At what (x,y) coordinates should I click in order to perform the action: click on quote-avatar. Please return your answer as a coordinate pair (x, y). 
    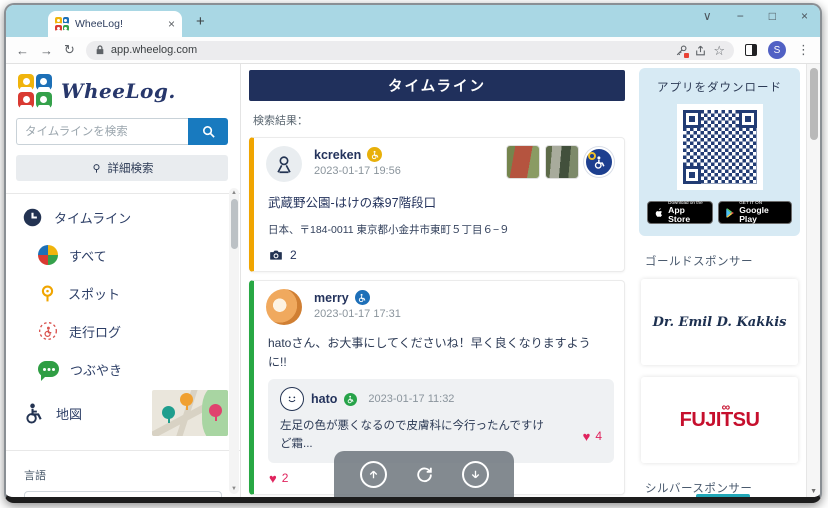
    Looking at the image, I should click on (292, 399).